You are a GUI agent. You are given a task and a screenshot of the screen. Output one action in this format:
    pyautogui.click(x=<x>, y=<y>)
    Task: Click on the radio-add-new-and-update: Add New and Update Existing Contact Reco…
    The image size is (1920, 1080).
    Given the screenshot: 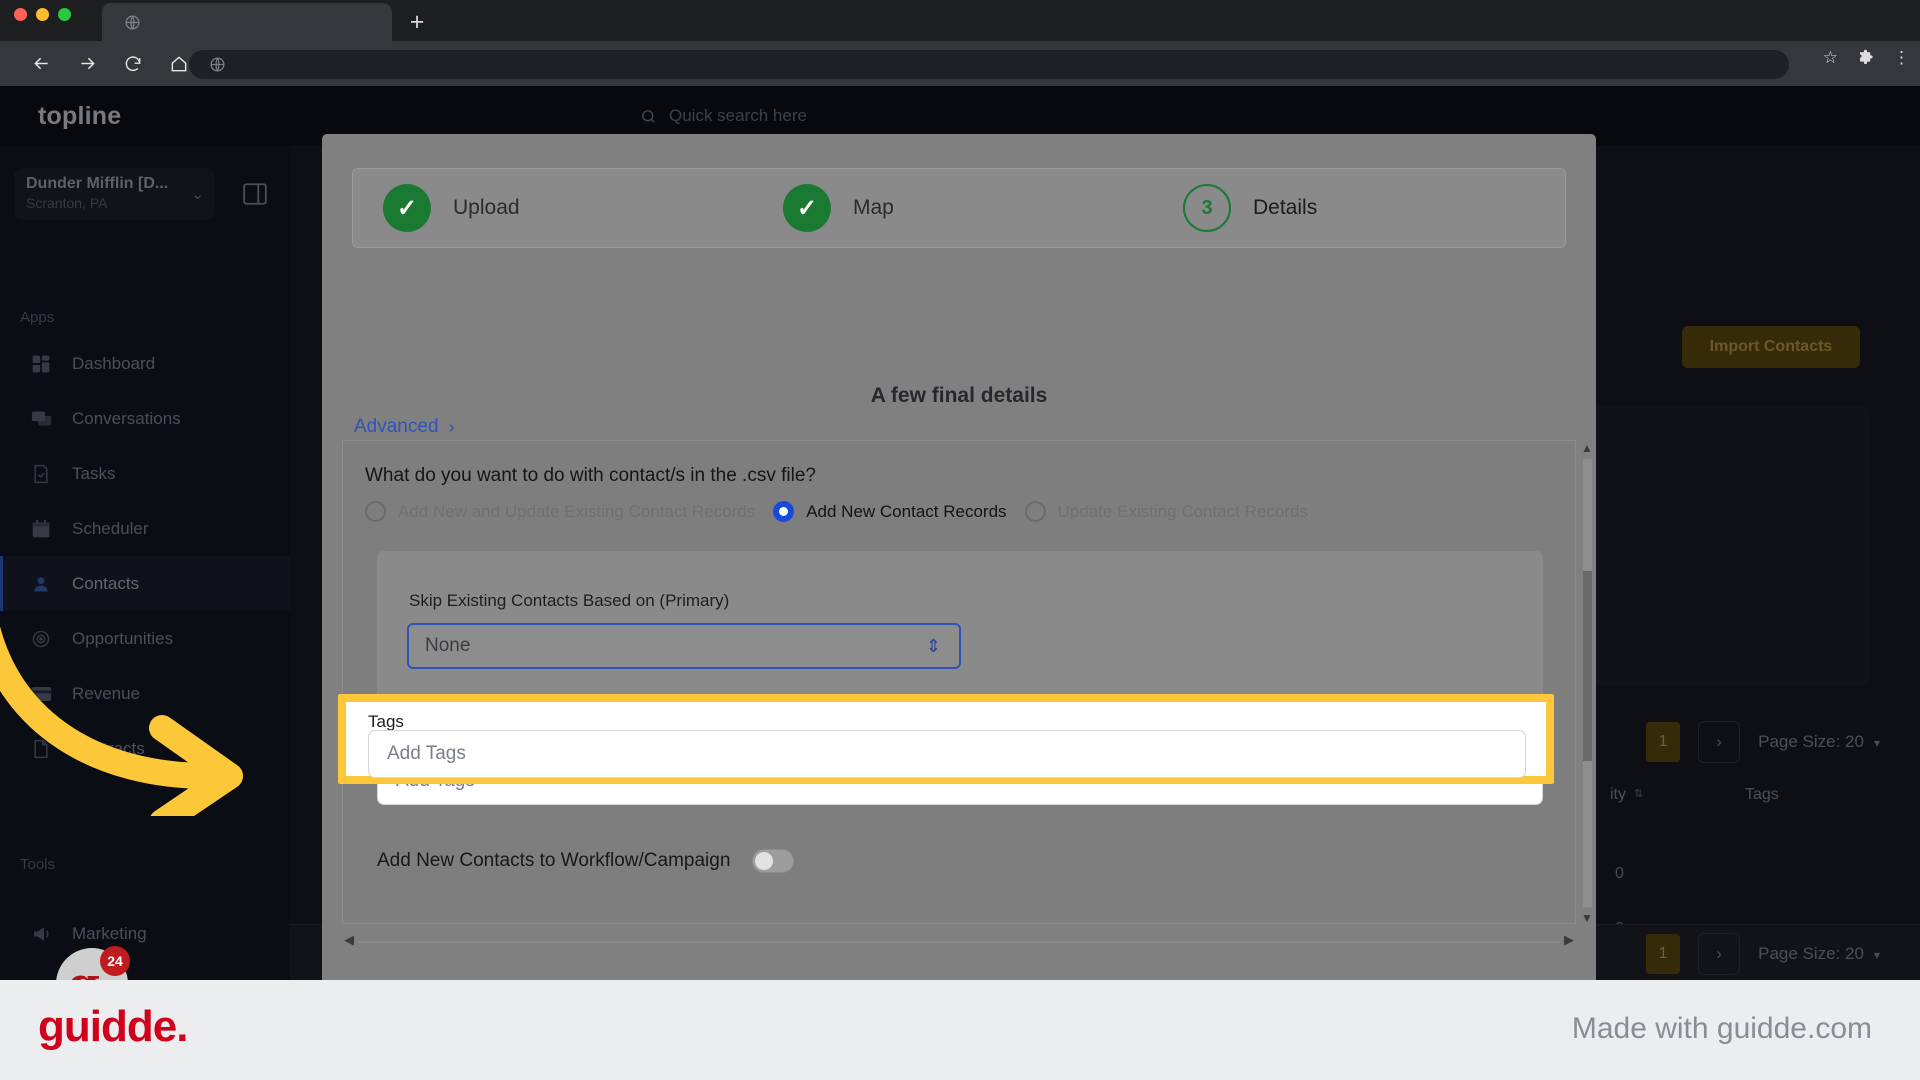 What is the action you would take?
    pyautogui.click(x=560, y=511)
    